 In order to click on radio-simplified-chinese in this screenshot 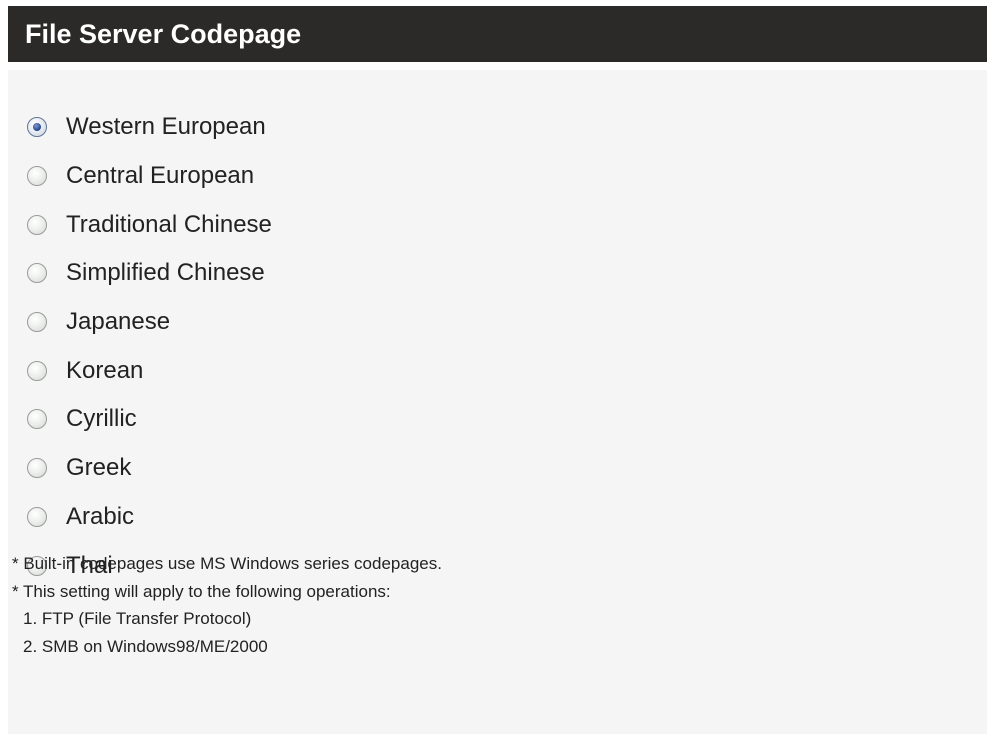, I will do `click(37, 273)`.